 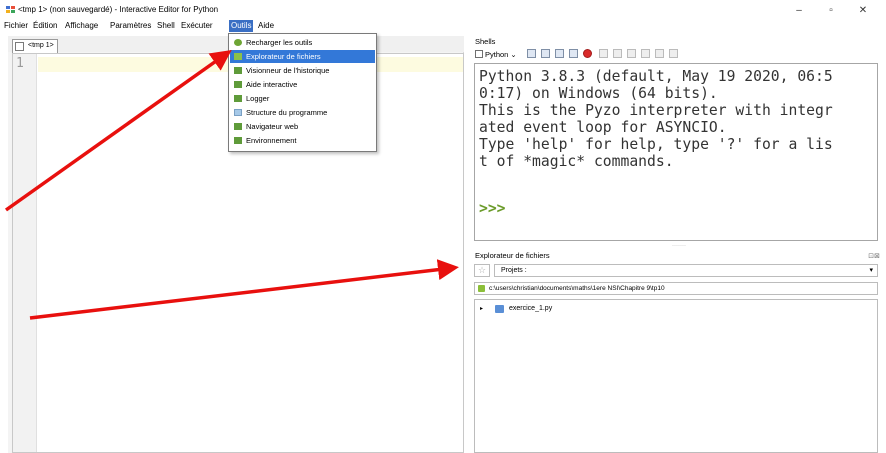 I want to click on shell-prompt: >>>, so click(x=492, y=208).